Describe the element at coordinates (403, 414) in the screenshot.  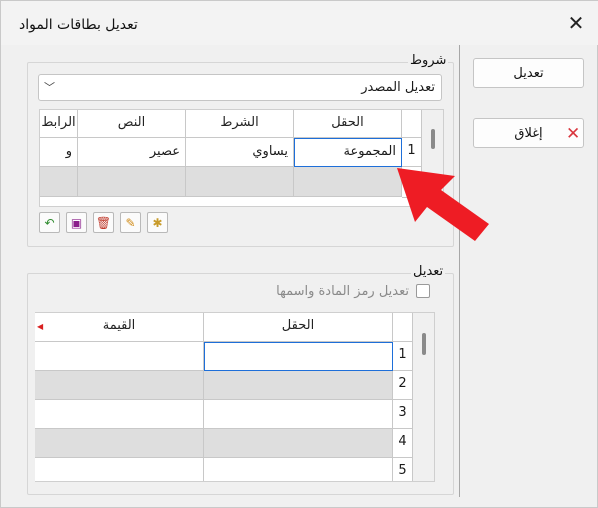
I see `row-number: 3` at that location.